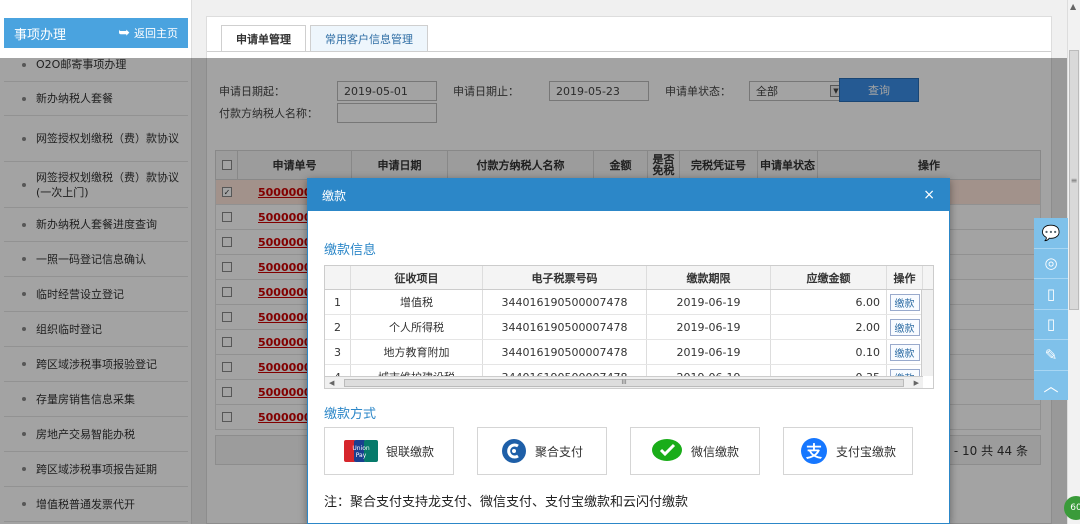 Image resolution: width=1080 pixels, height=524 pixels. Describe the element at coordinates (156, 33) in the screenshot. I see `back-home-label: 返回主页` at that location.